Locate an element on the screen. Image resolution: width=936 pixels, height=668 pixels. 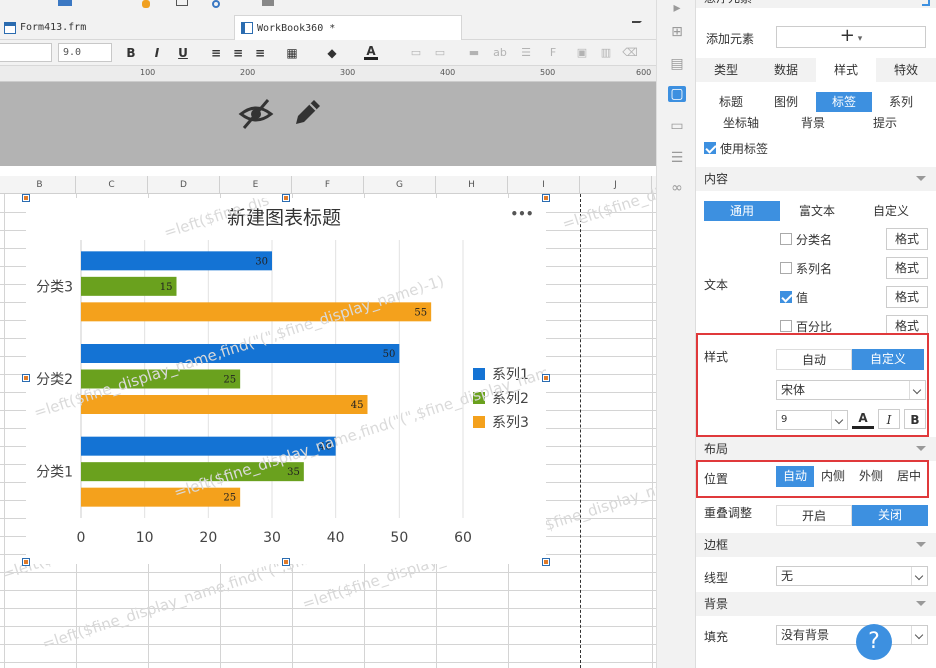
widget-settings-icon: ▭ is located at coordinates (677, 126).